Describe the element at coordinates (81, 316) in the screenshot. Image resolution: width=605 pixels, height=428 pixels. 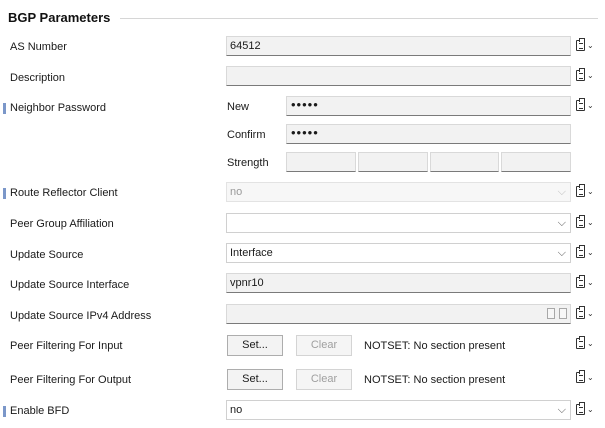
I see `update-source-ipv4-label: Update Source IPv4 Address` at that location.